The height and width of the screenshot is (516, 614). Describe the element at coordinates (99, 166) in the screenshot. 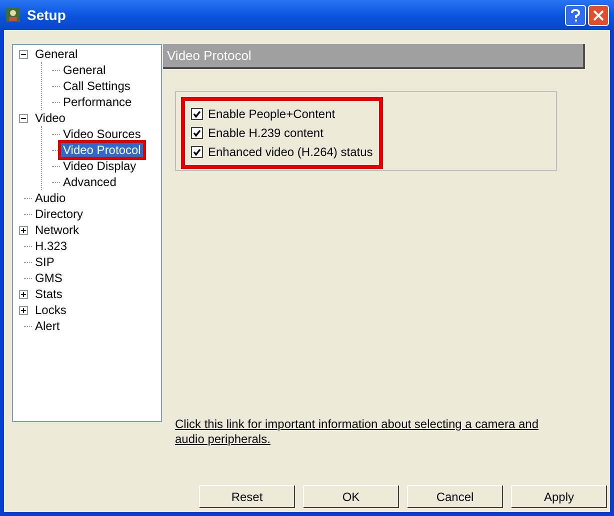

I see `tree-item: Video Display` at that location.